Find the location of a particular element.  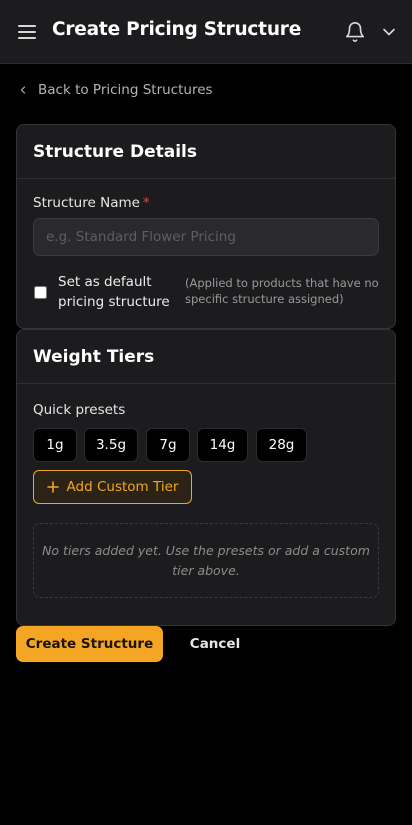

structure-details-header: Structure Details is located at coordinates (206, 152).